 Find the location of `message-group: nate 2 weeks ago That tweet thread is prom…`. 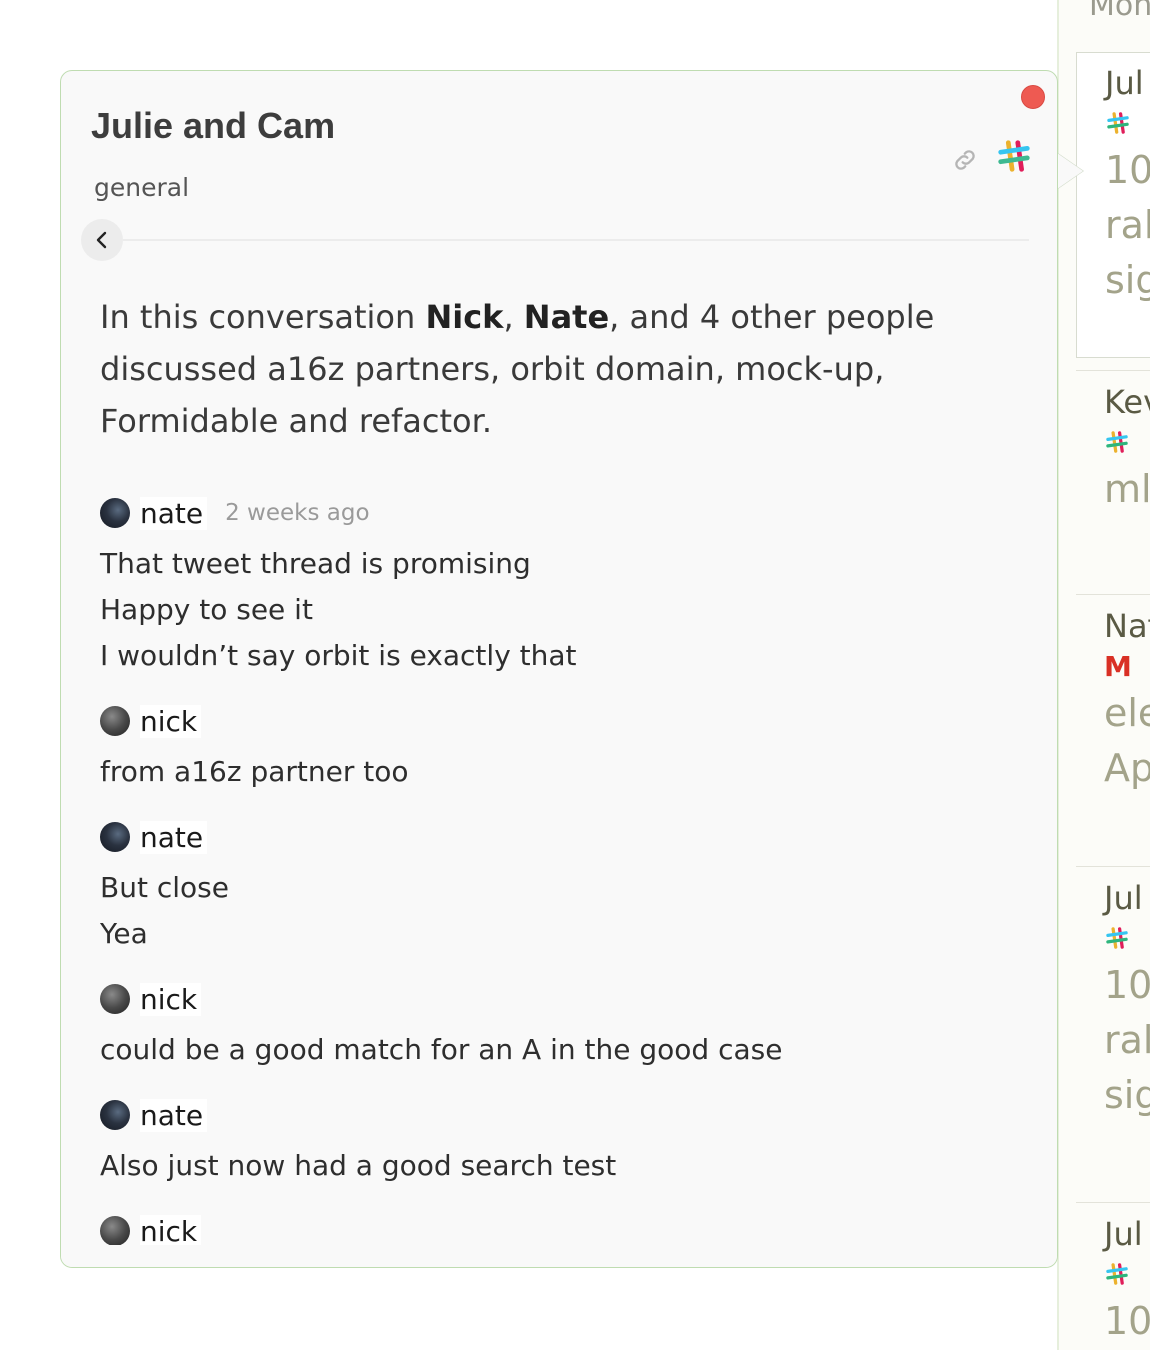

message-group: nate 2 weeks ago That tweet thread is prom… is located at coordinates (550, 587).